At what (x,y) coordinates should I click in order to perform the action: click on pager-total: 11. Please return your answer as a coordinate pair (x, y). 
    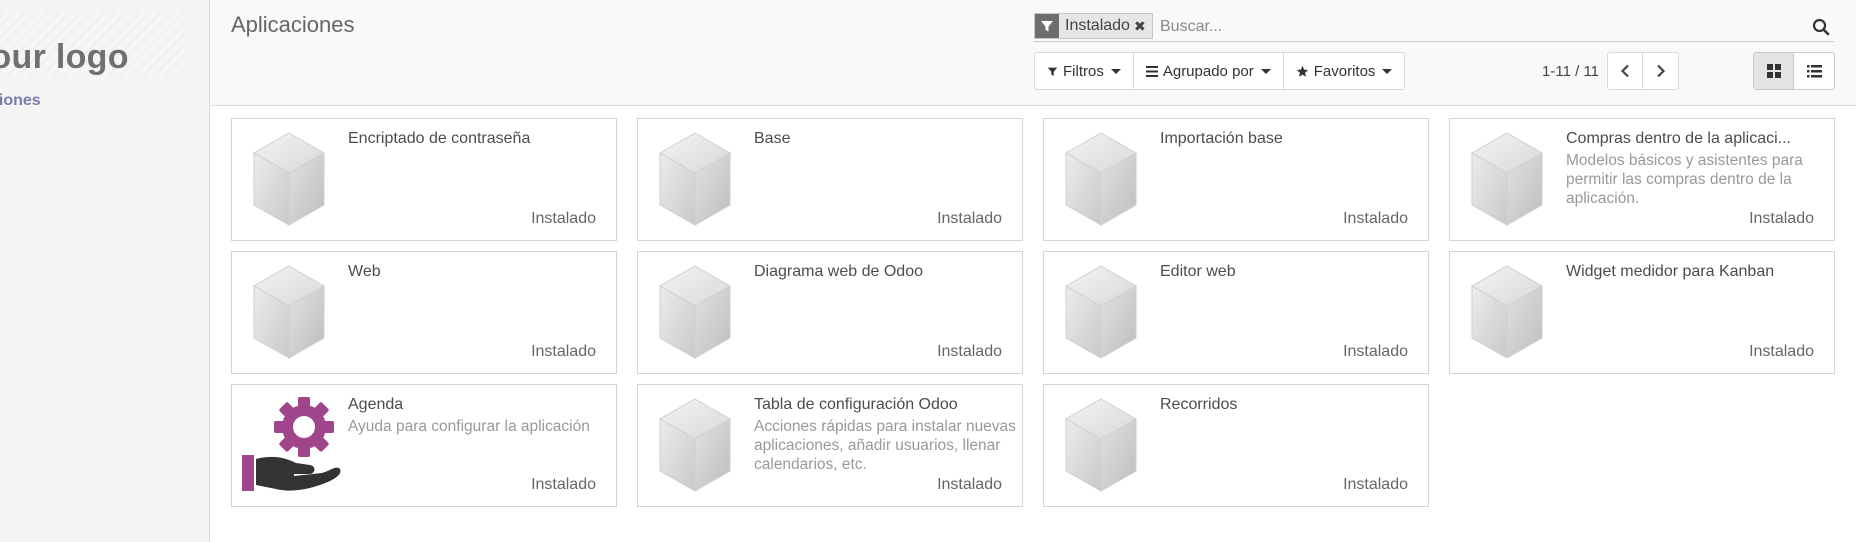
    Looking at the image, I should click on (1591, 71).